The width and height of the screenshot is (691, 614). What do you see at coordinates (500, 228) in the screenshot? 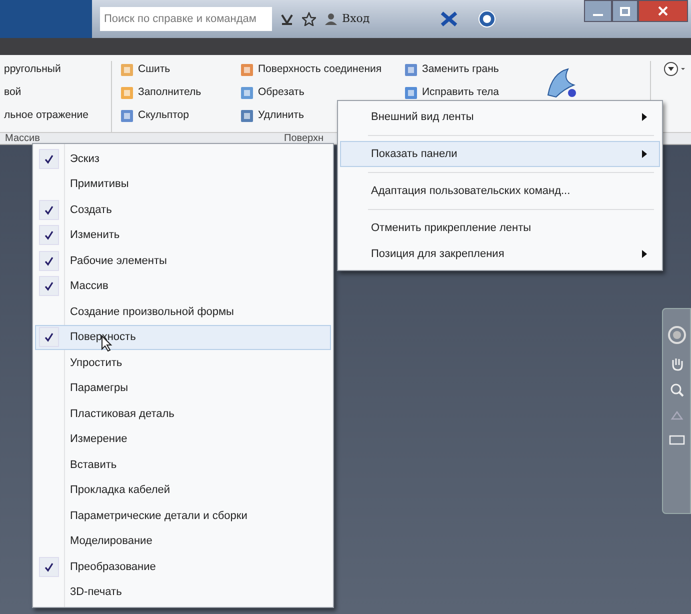
I see `menu-item: Отменить прикрепление ленты` at bounding box center [500, 228].